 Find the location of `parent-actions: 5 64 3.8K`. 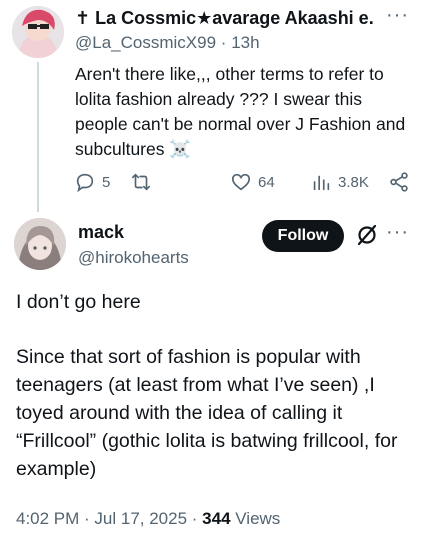

parent-actions: 5 64 3.8K is located at coordinates (244, 182).